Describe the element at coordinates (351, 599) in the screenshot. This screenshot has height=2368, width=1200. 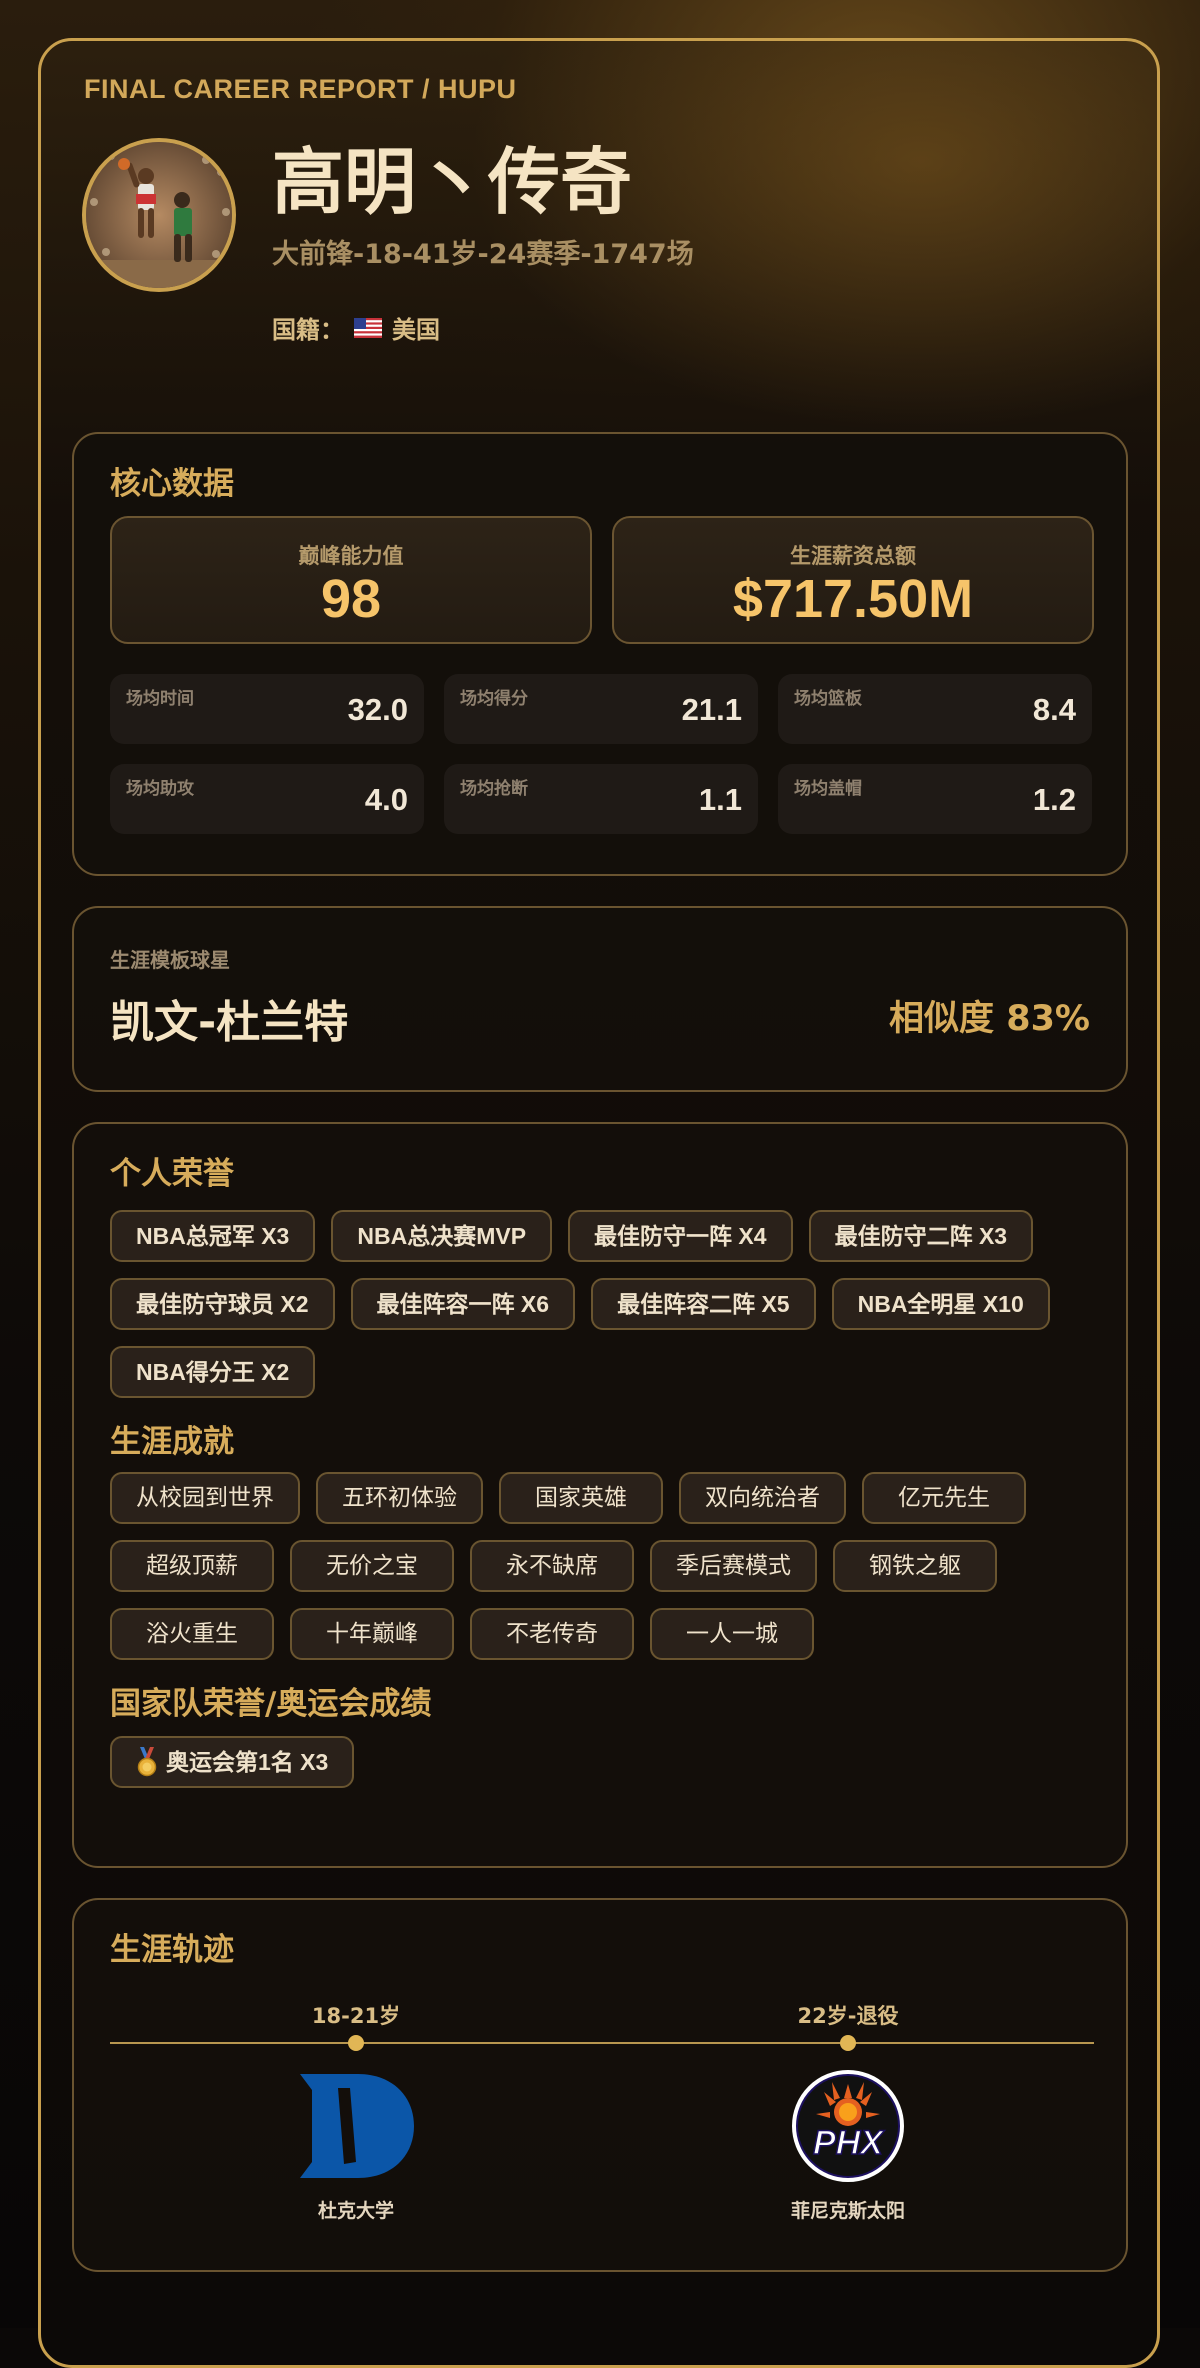
I see `peak-rating-value: 98` at that location.